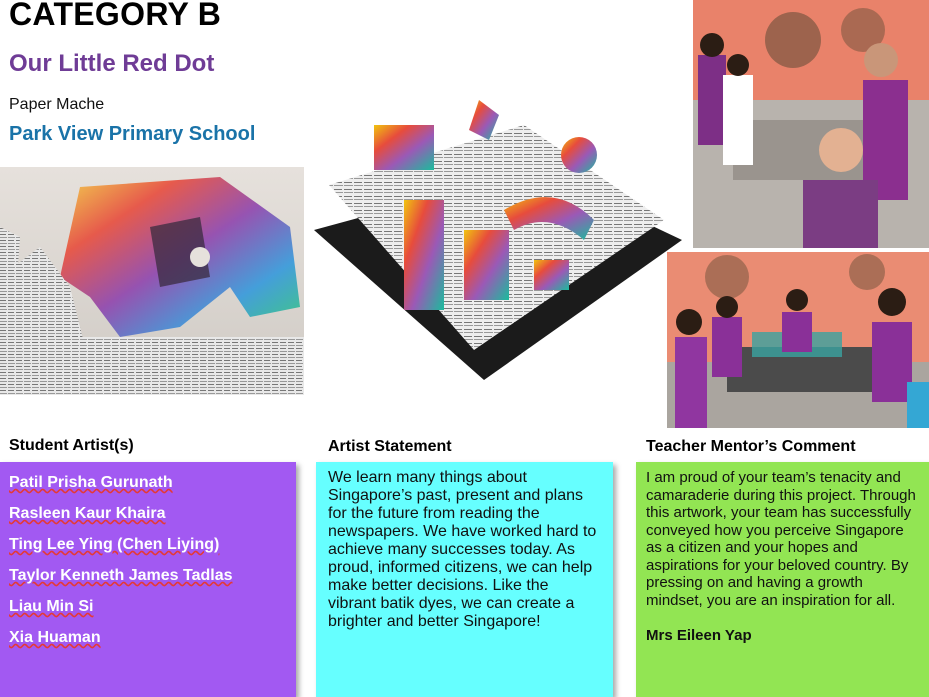  Describe the element at coordinates (51, 606) in the screenshot. I see `artist-name: Liau Min Si` at that location.